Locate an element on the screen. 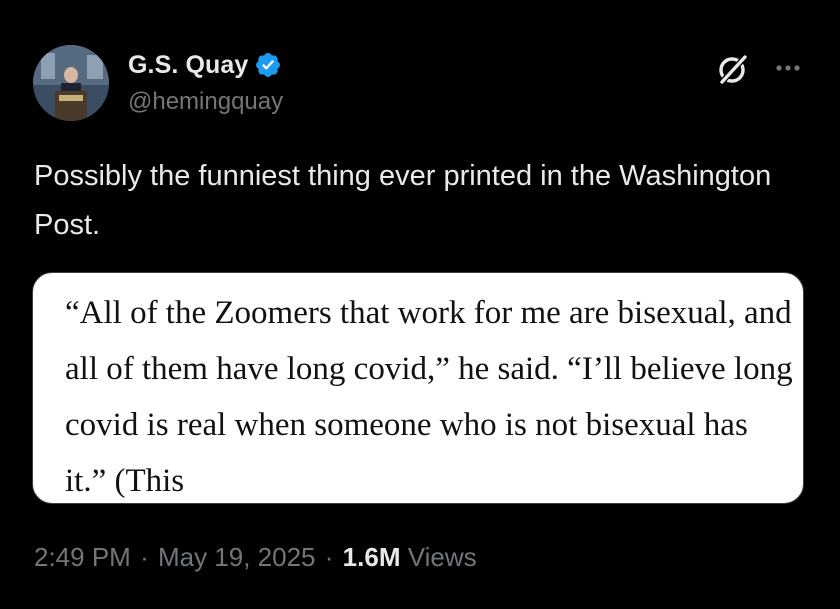 The width and height of the screenshot is (840, 609). more-button is located at coordinates (788, 68).